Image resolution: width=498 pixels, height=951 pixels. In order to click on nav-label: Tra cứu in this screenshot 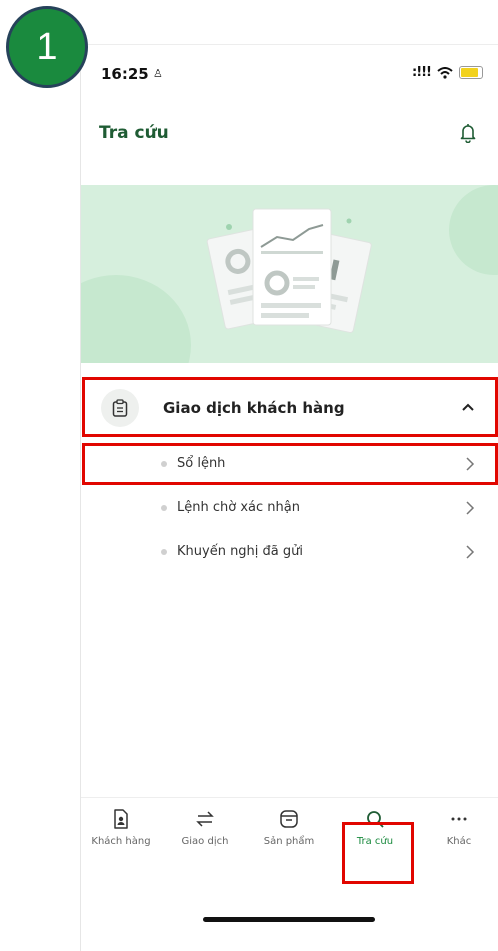, I will do `click(375, 841)`.